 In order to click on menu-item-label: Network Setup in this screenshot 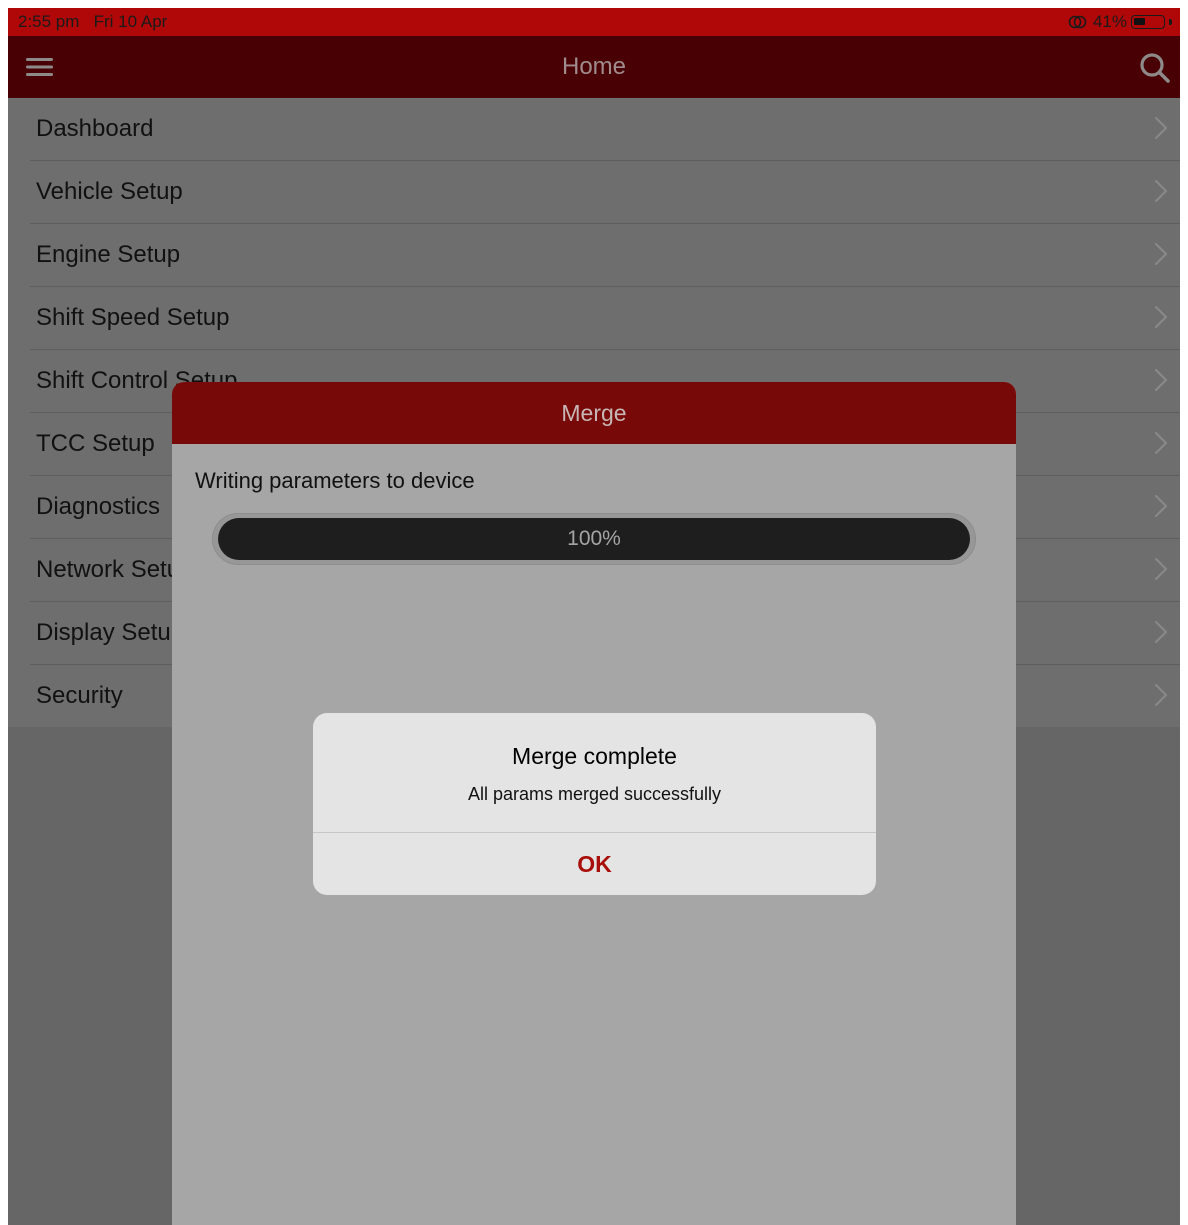, I will do `click(115, 569)`.